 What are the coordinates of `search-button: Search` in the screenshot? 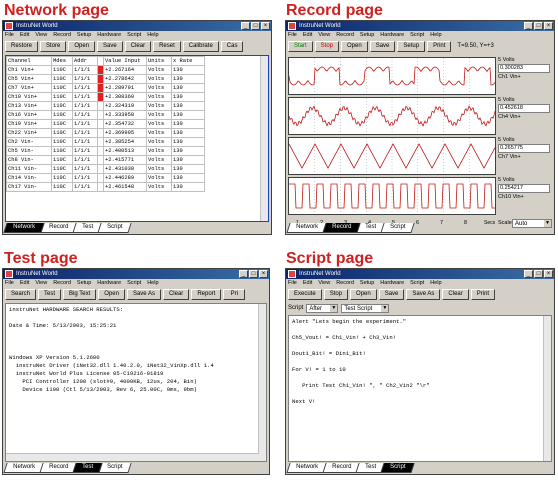 It's located at (21, 294).